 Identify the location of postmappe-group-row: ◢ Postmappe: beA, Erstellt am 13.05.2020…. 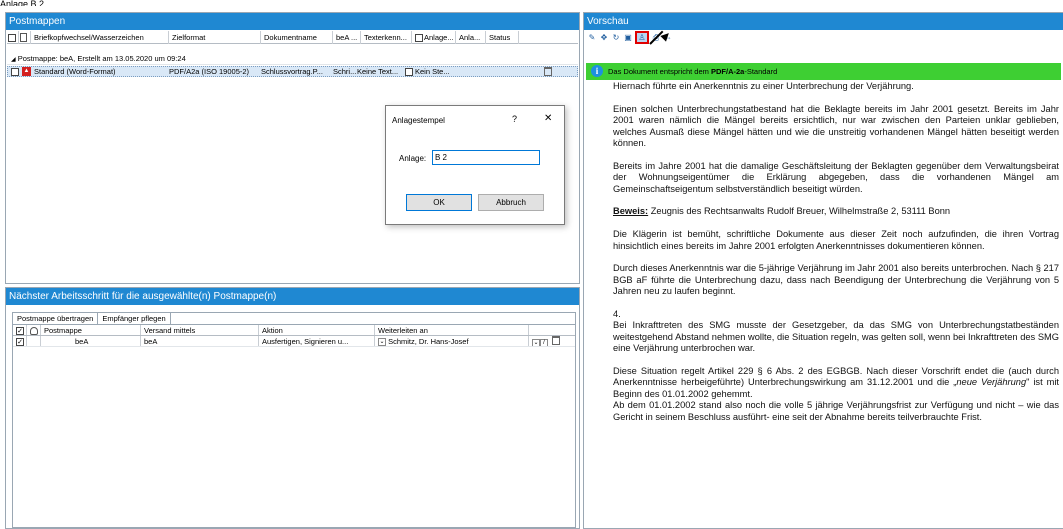
(292, 59).